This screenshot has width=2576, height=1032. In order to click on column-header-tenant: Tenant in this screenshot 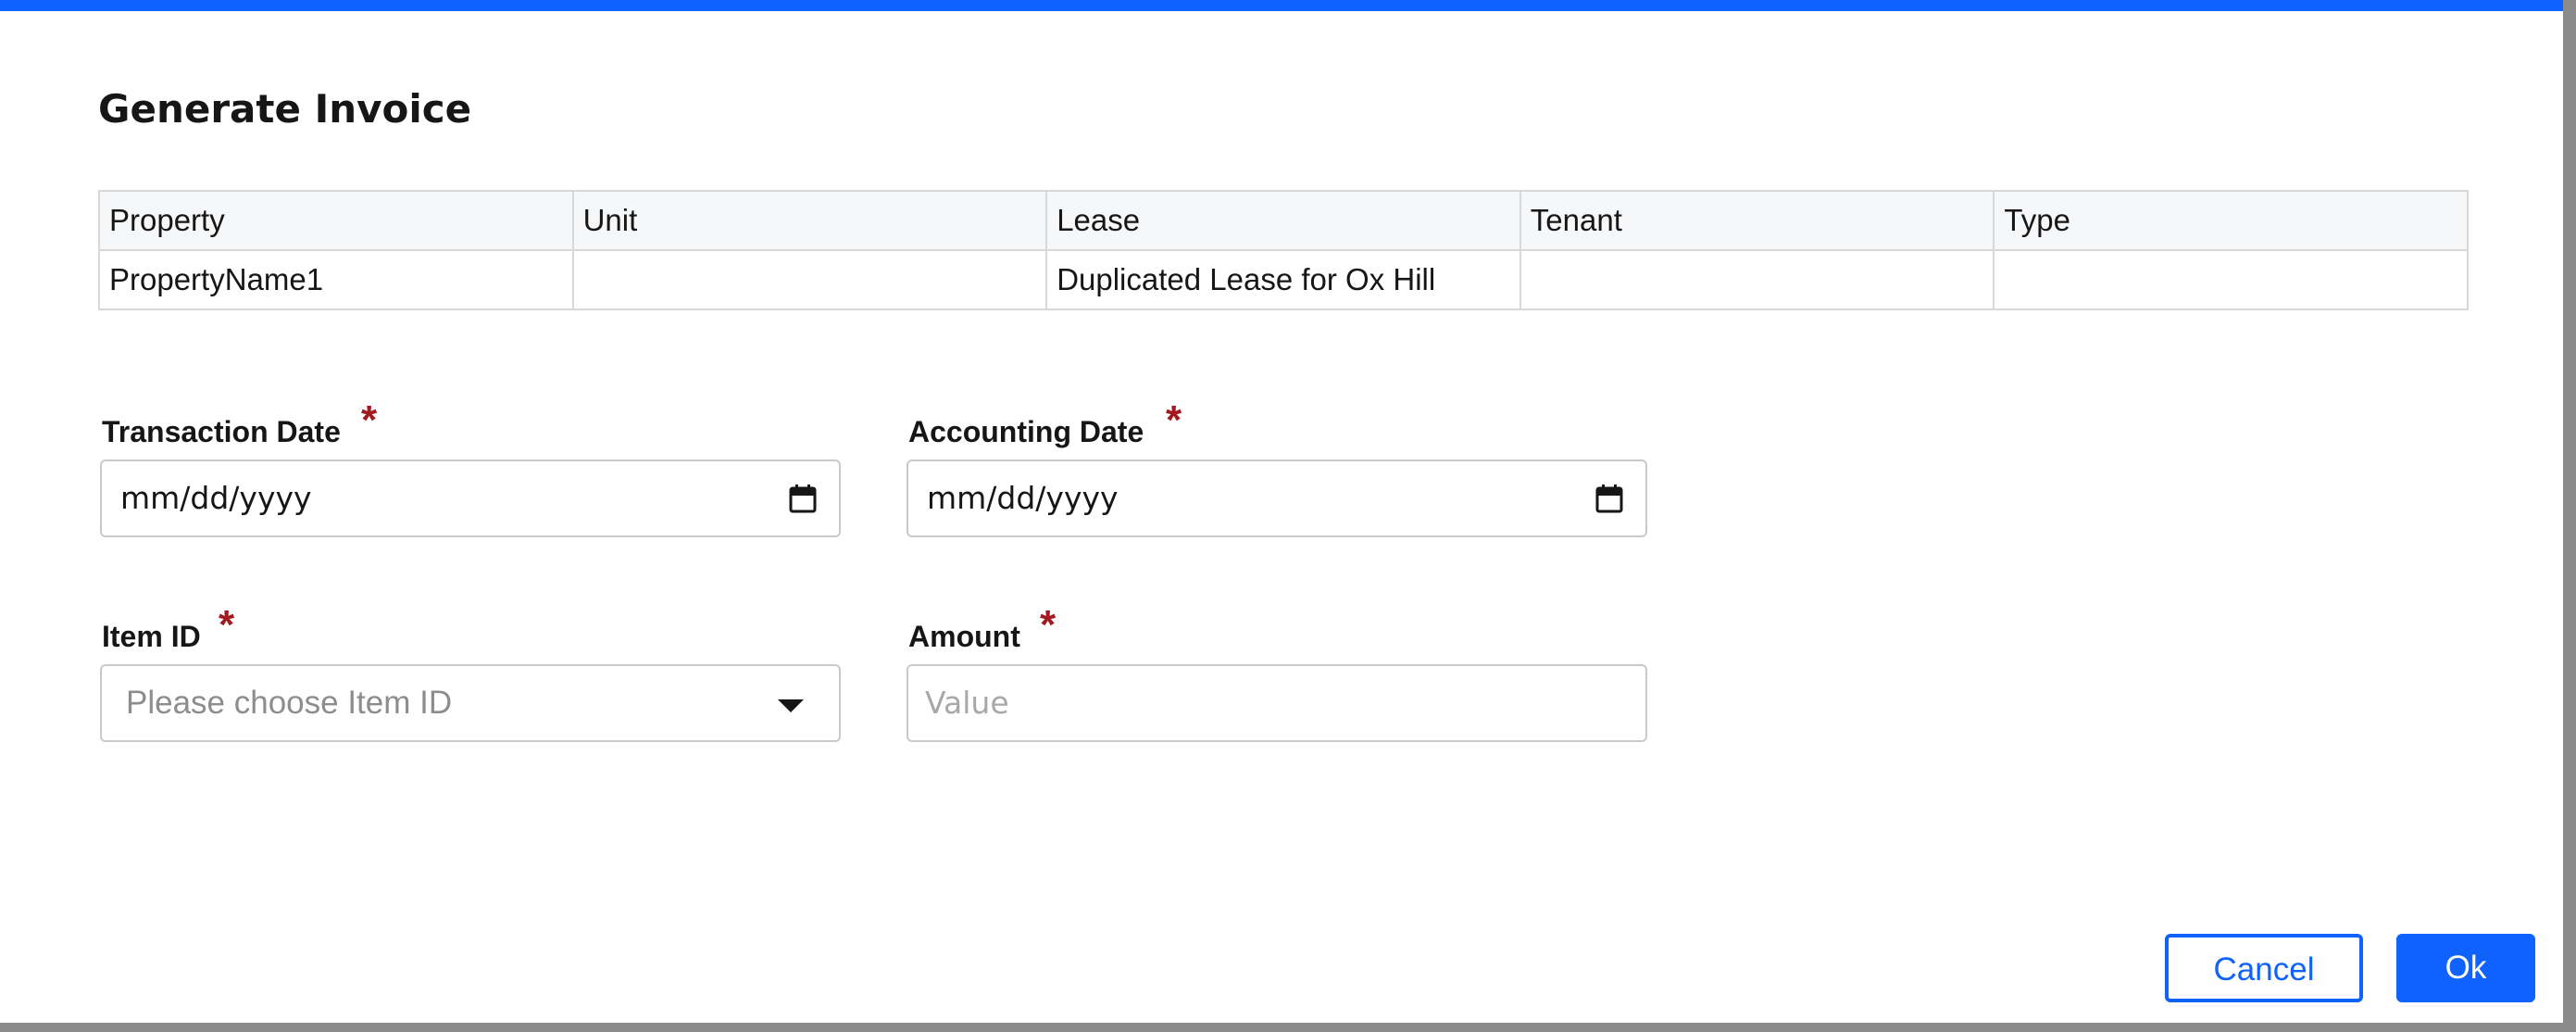, I will do `click(1757, 220)`.